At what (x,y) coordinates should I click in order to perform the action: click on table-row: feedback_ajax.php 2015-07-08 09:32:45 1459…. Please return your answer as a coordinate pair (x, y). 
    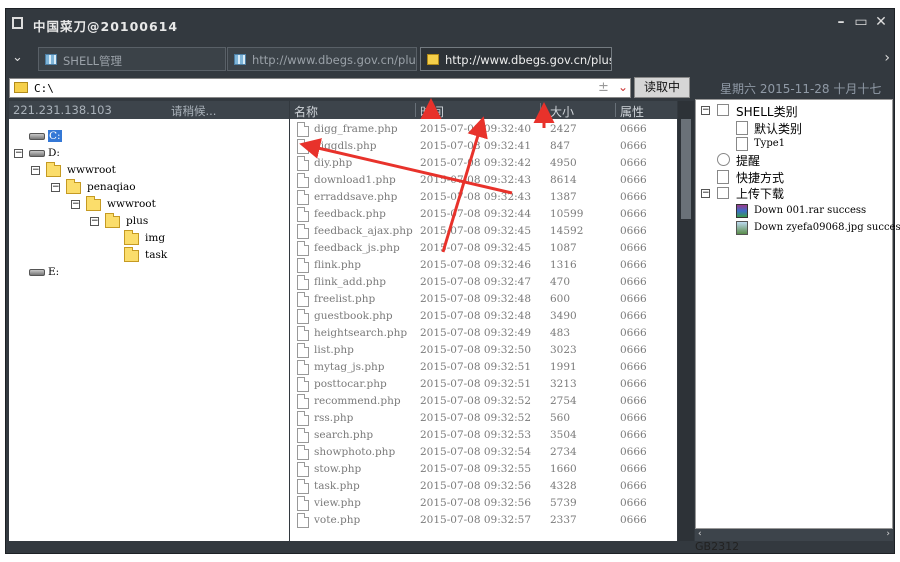
    Looking at the image, I should click on (483, 231).